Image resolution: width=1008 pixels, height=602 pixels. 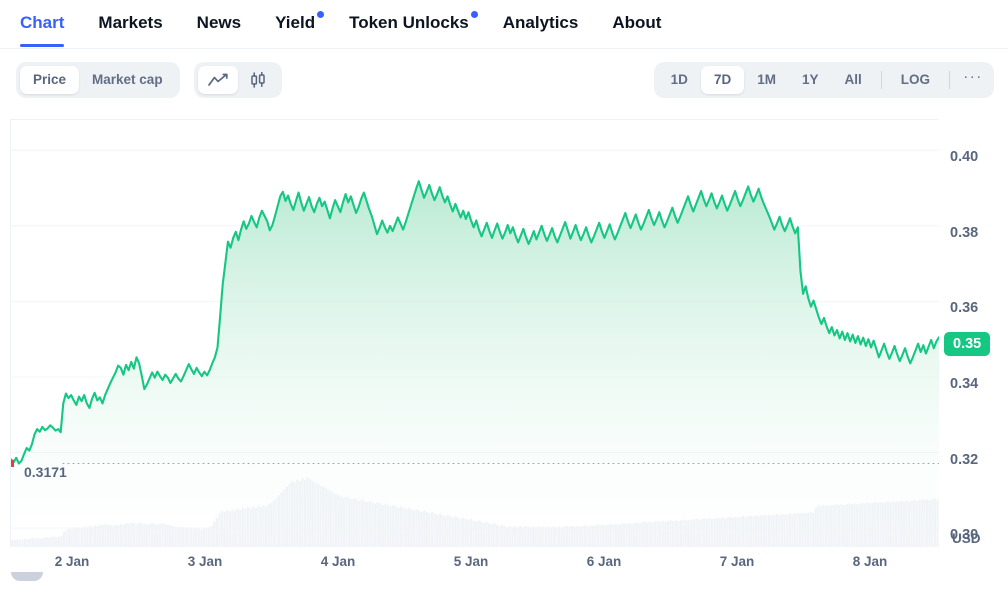 I want to click on tab-news: News, so click(x=219, y=29).